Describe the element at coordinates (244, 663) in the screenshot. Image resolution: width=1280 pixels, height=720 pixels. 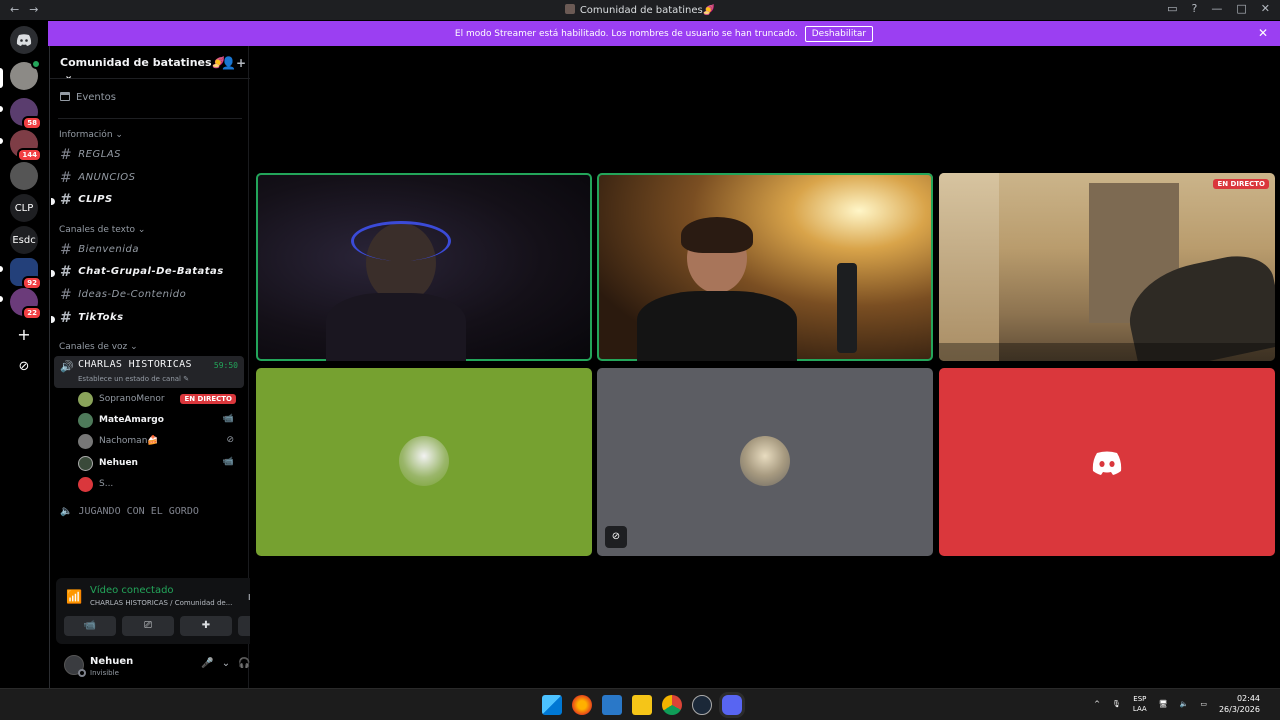
I see `headphones-icon: 🎧` at that location.